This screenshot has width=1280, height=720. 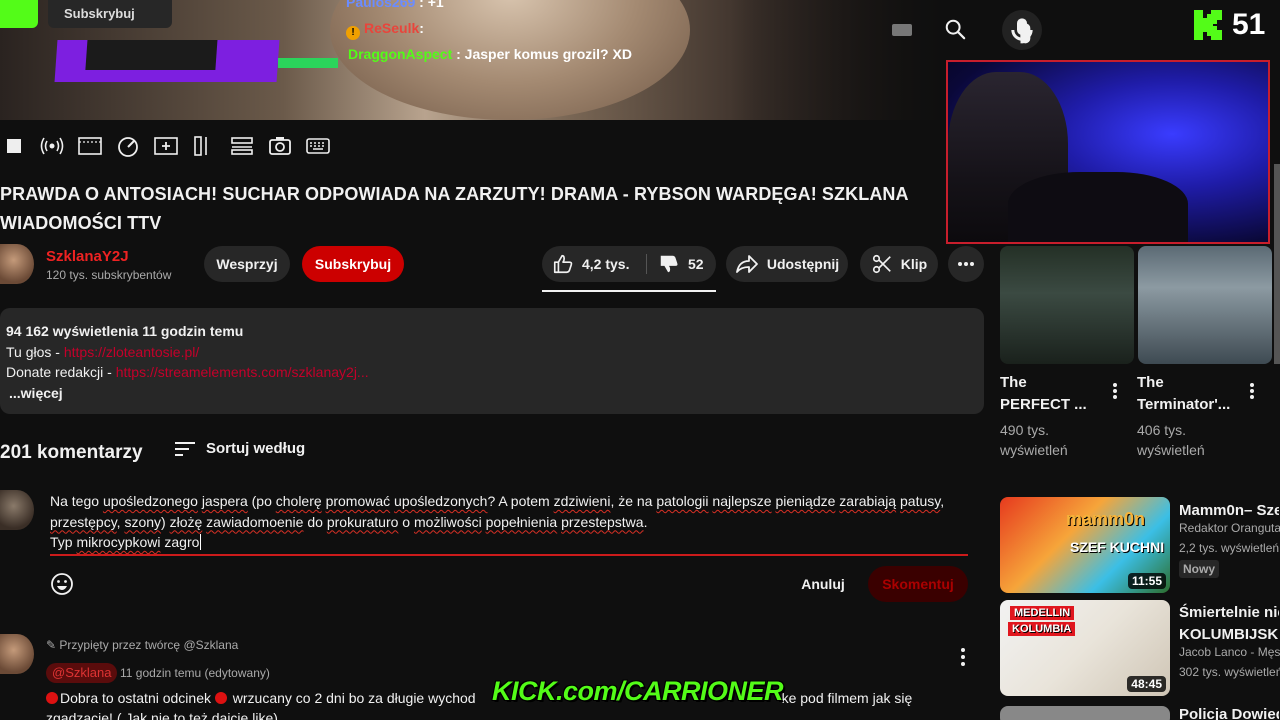 I want to click on related-video-views: 302 tys. wyświetleń, so click(x=1229, y=672).